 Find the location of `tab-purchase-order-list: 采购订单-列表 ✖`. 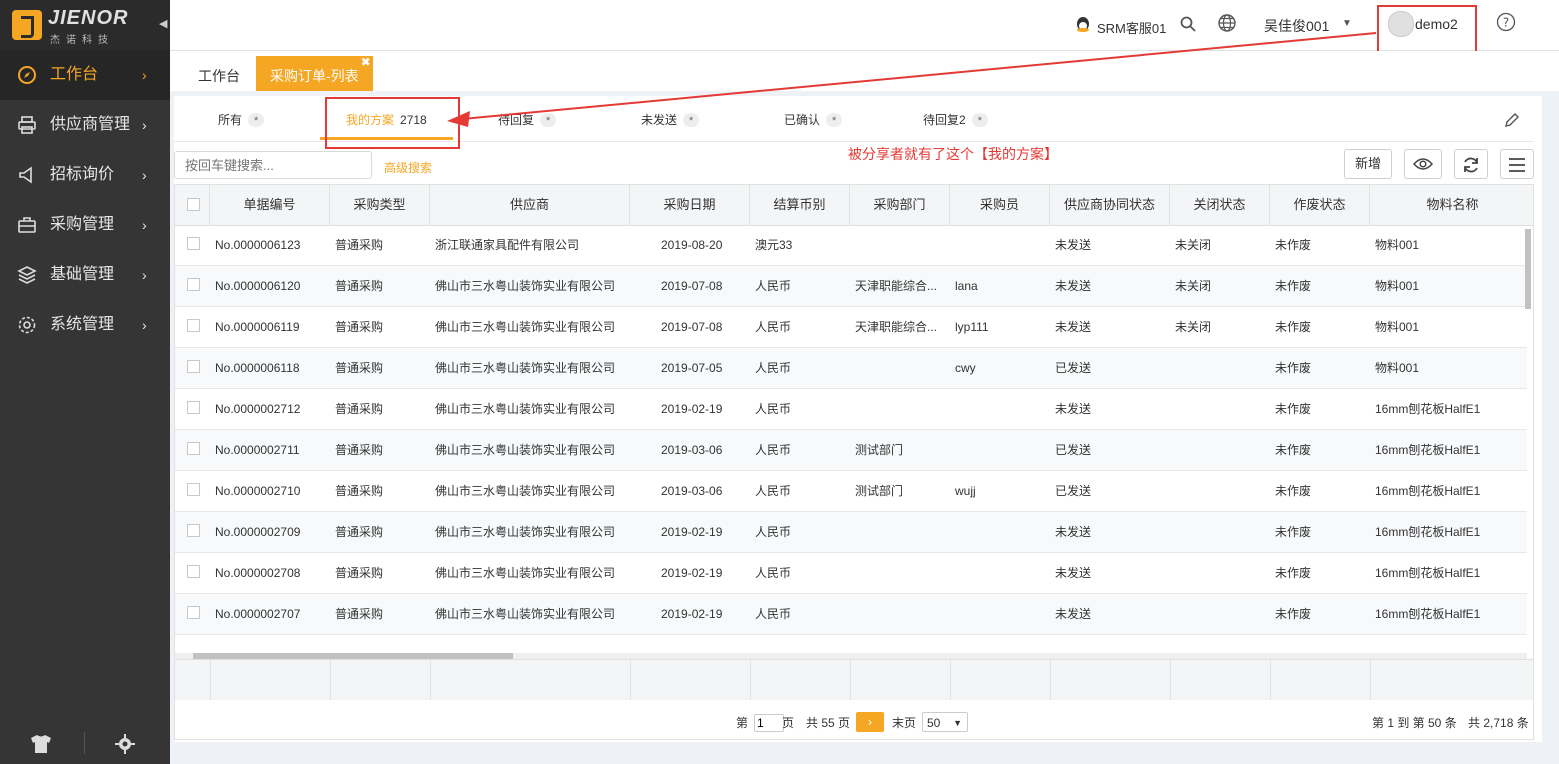

tab-purchase-order-list: 采购订单-列表 ✖ is located at coordinates (314, 73).